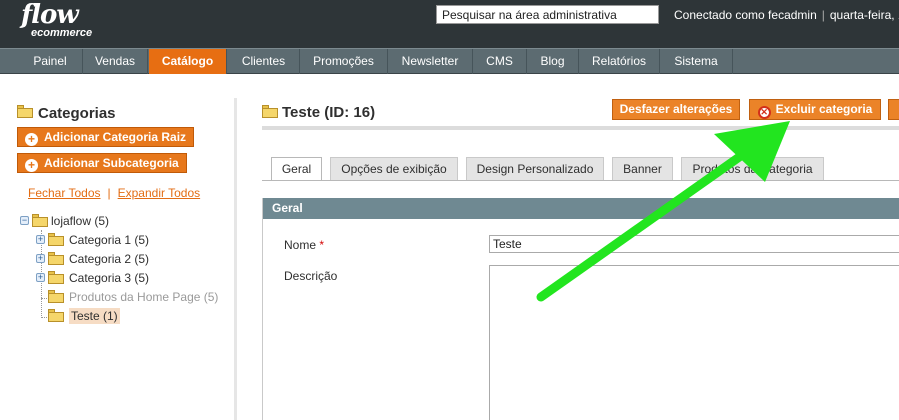 This screenshot has height=420, width=899. What do you see at coordinates (500, 61) in the screenshot?
I see `nav-item-cms: CMS` at bounding box center [500, 61].